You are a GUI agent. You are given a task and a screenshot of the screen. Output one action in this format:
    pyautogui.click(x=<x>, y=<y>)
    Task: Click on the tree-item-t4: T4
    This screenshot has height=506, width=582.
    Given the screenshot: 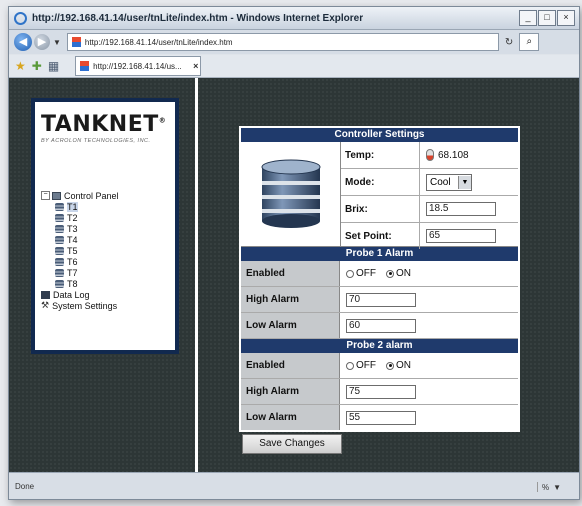 What is the action you would take?
    pyautogui.click(x=87, y=239)
    